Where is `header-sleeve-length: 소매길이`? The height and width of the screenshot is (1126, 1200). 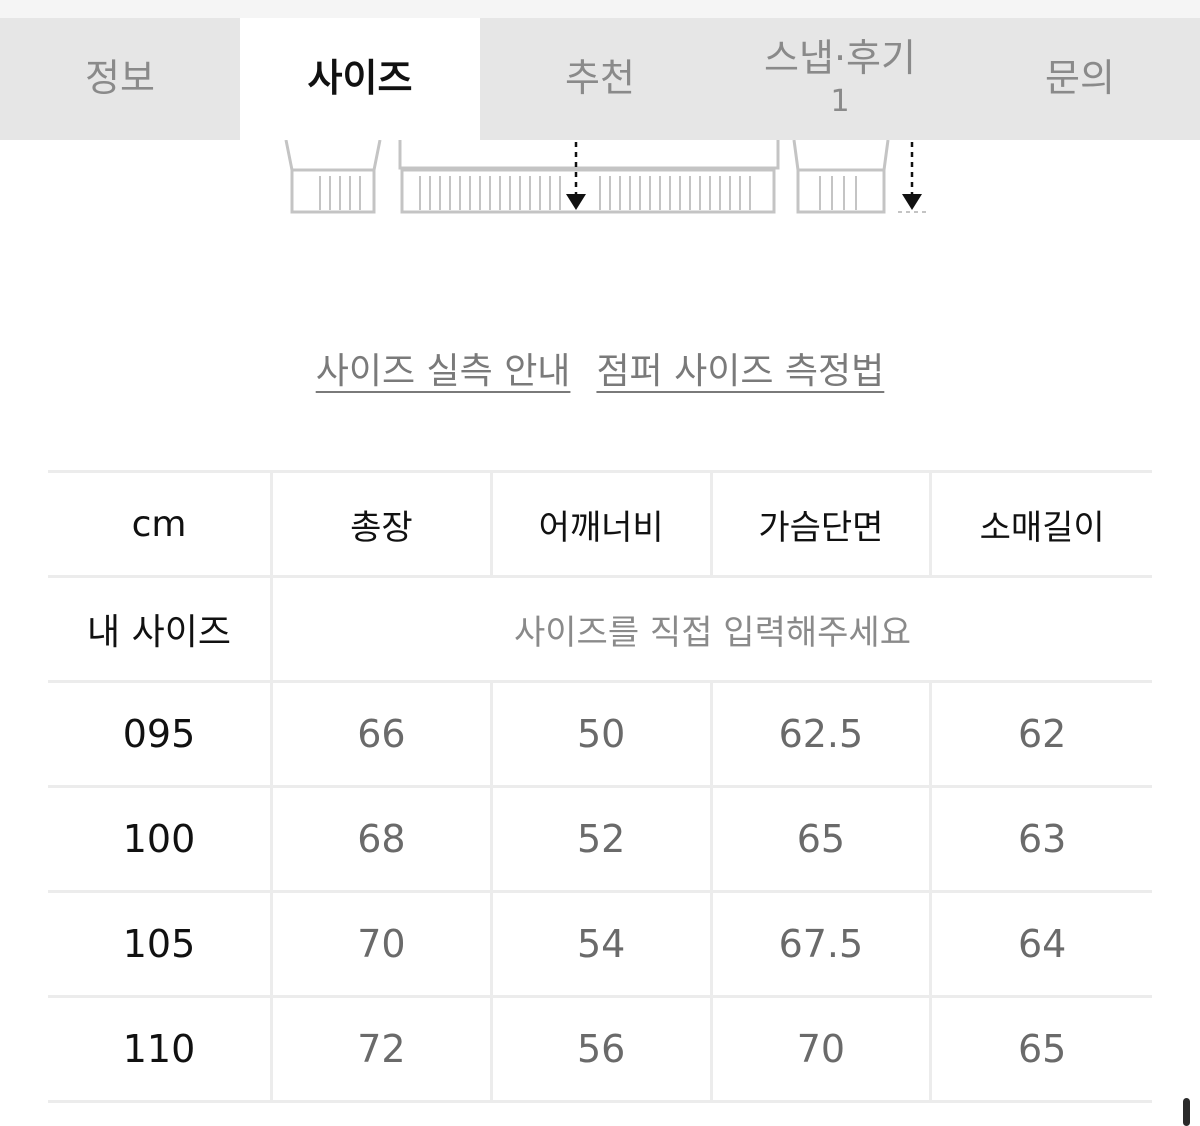 header-sleeve-length: 소매길이 is located at coordinates (1042, 524).